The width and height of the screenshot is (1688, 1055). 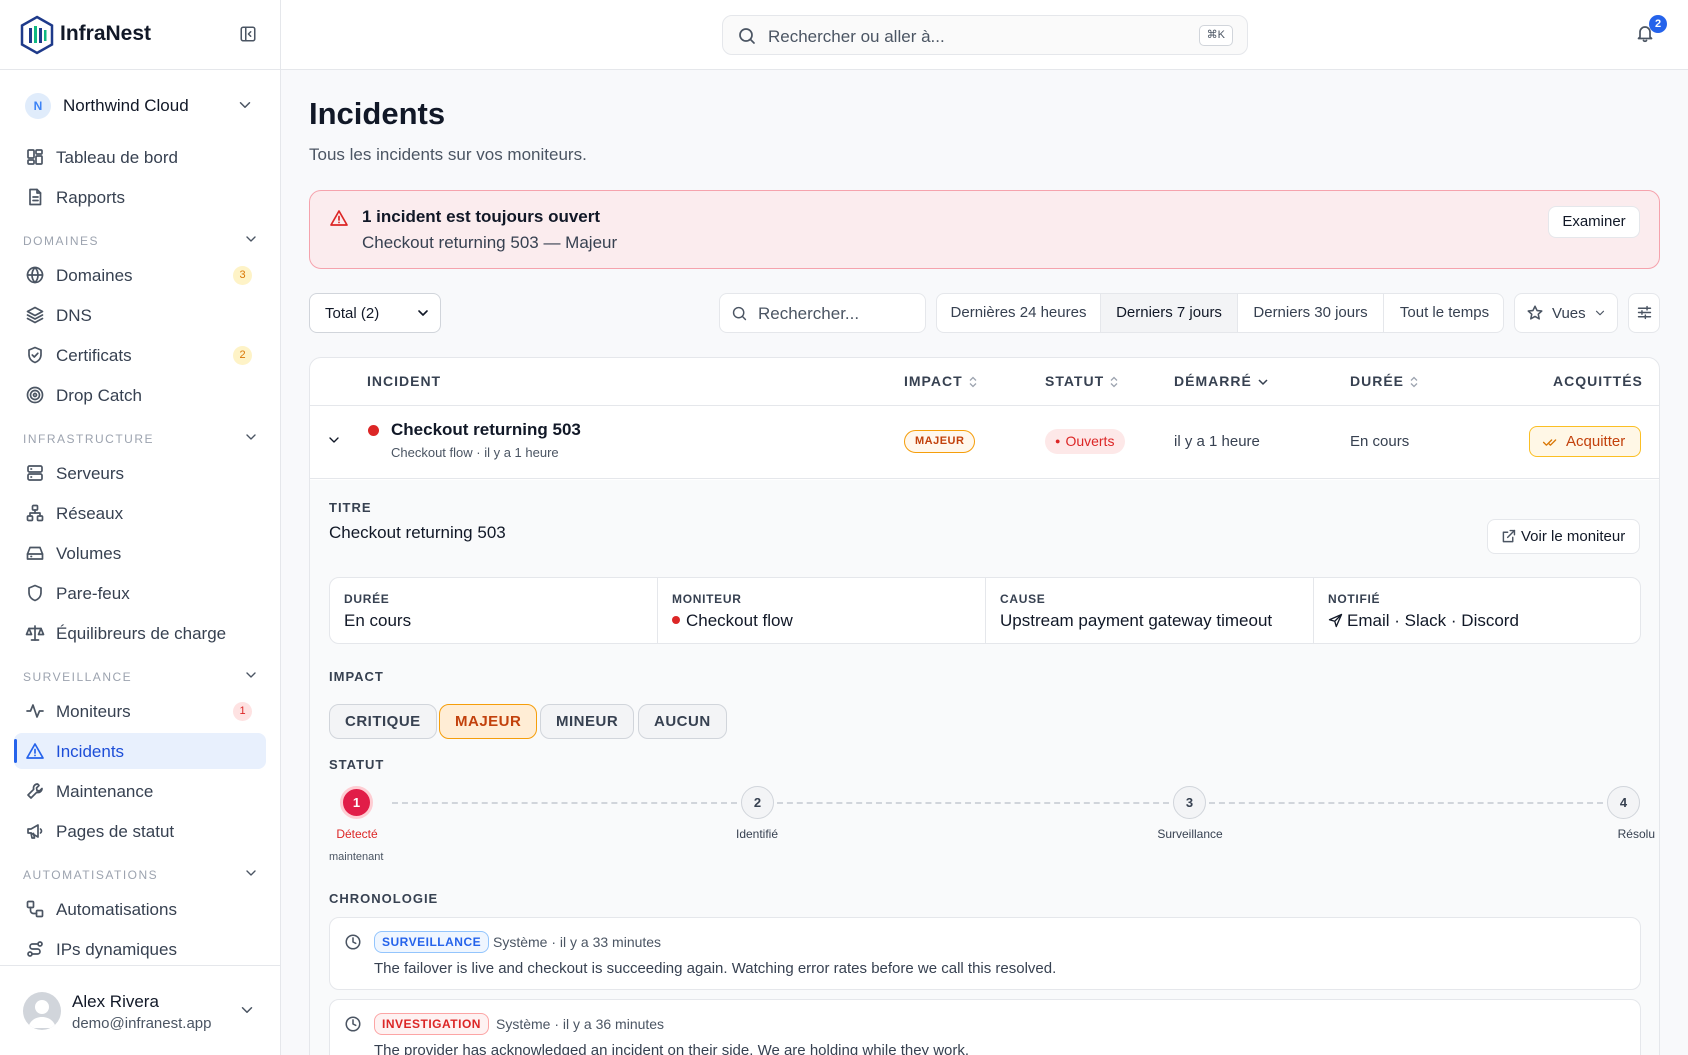 I want to click on duration-value: En cours, so click(x=1380, y=441).